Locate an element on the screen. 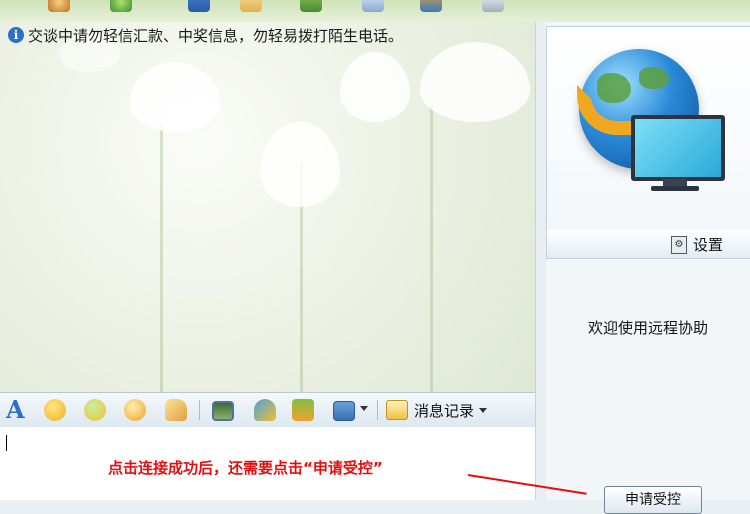 This screenshot has height=514, width=750. pane-divider is located at coordinates (540, 261).